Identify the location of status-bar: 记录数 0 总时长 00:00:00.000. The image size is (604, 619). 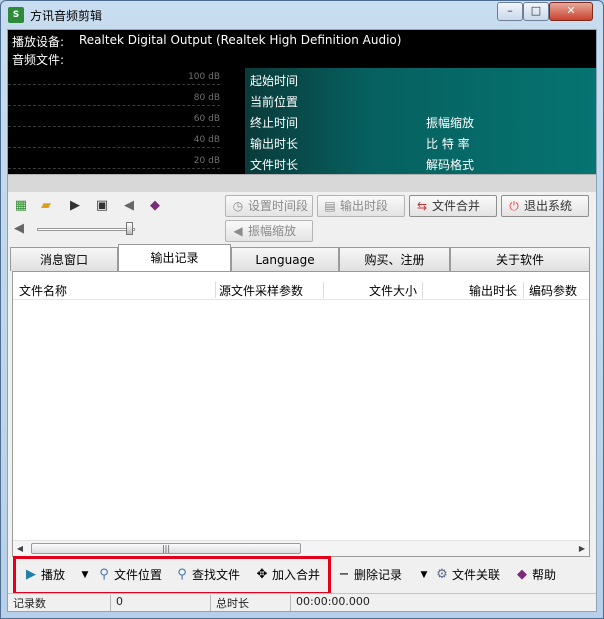
(302, 602).